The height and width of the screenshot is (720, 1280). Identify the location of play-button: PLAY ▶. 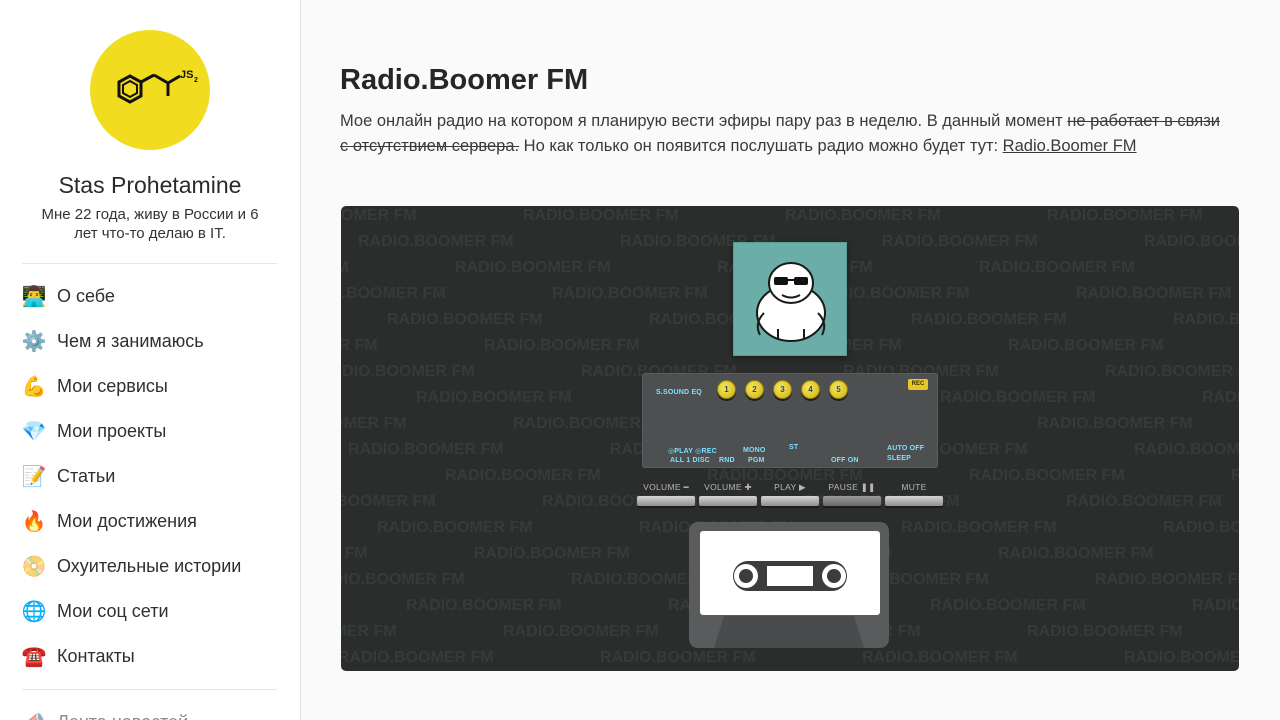
(790, 496).